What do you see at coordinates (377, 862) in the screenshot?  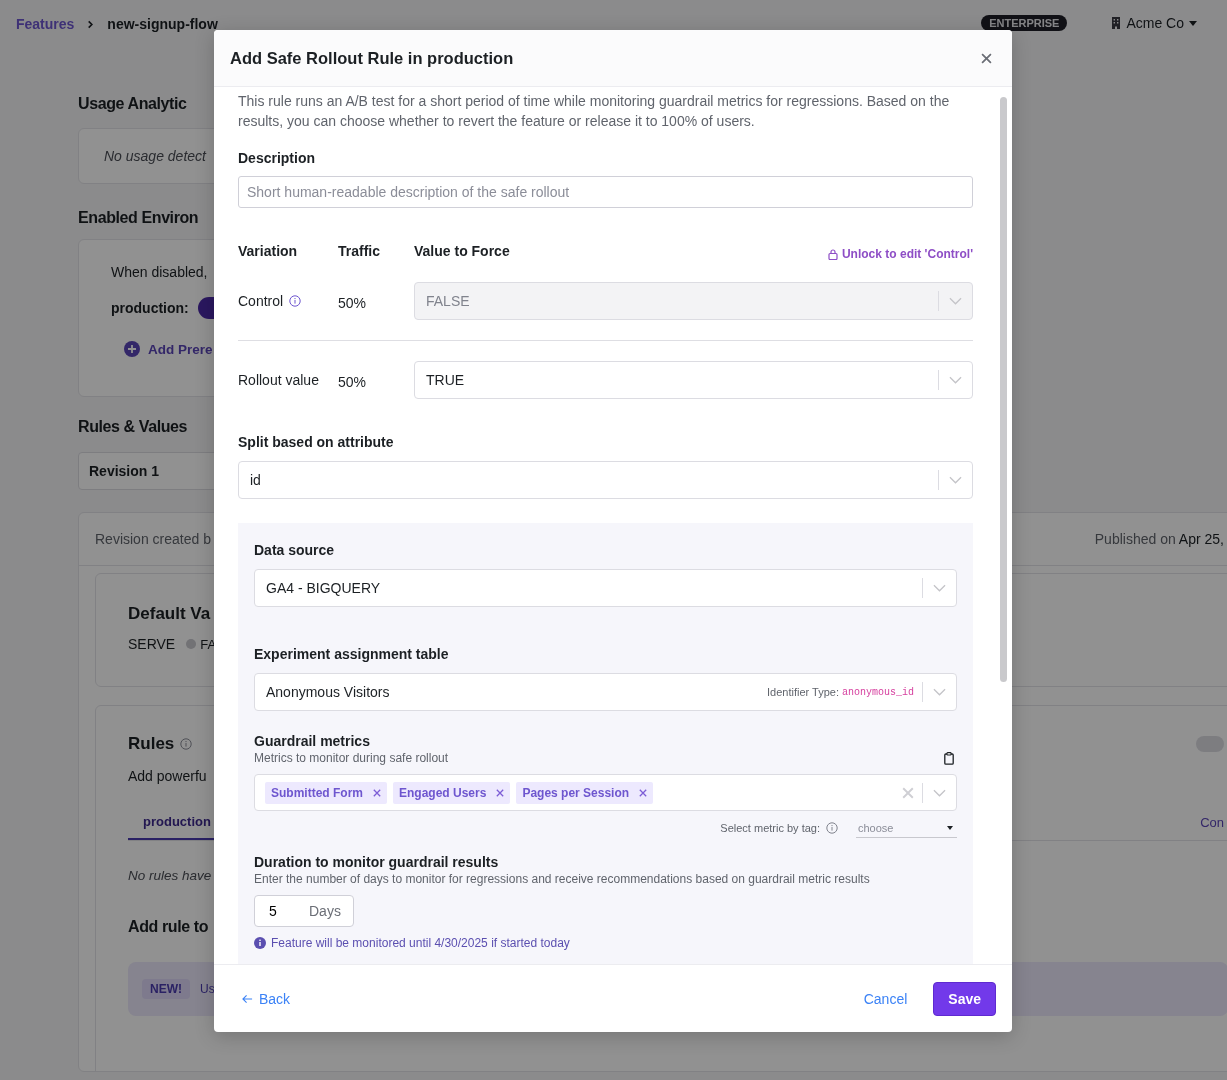 I see `field-label: Duration to monitor guardrail results` at bounding box center [377, 862].